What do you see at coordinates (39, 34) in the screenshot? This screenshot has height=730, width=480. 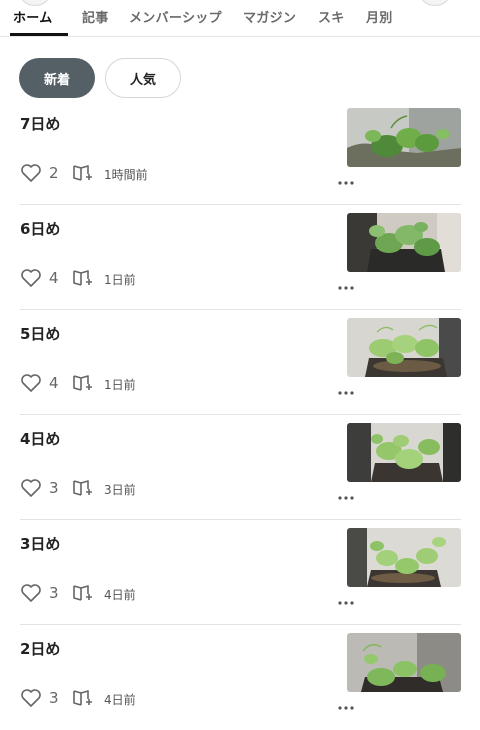 I see `active-tab-indicator` at bounding box center [39, 34].